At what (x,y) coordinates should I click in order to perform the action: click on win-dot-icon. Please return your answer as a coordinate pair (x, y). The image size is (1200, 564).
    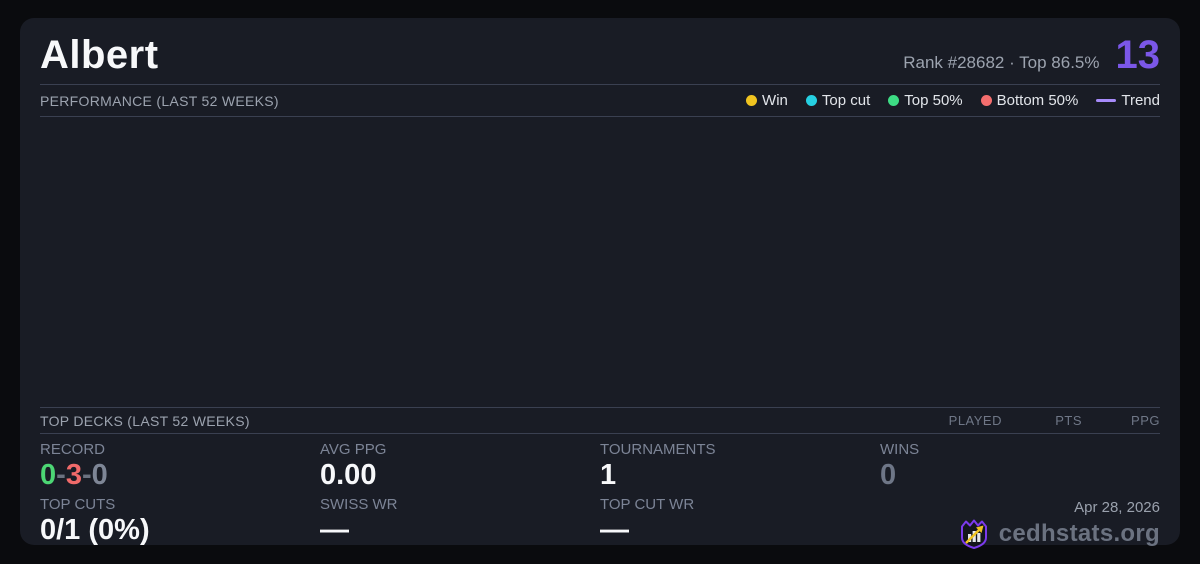
    Looking at the image, I should click on (752, 100).